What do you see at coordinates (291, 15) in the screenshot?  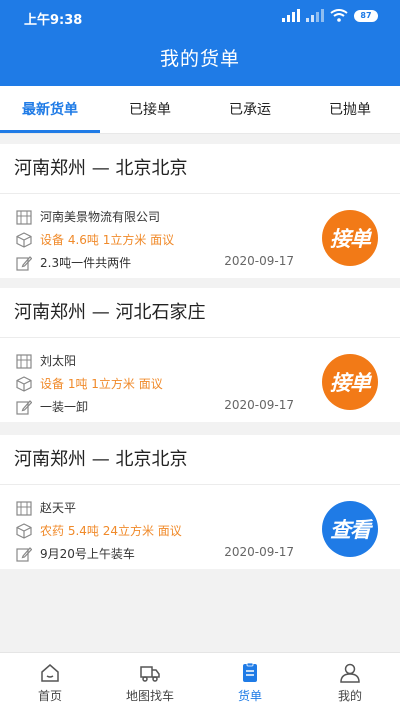 I see `signal-icon` at bounding box center [291, 15].